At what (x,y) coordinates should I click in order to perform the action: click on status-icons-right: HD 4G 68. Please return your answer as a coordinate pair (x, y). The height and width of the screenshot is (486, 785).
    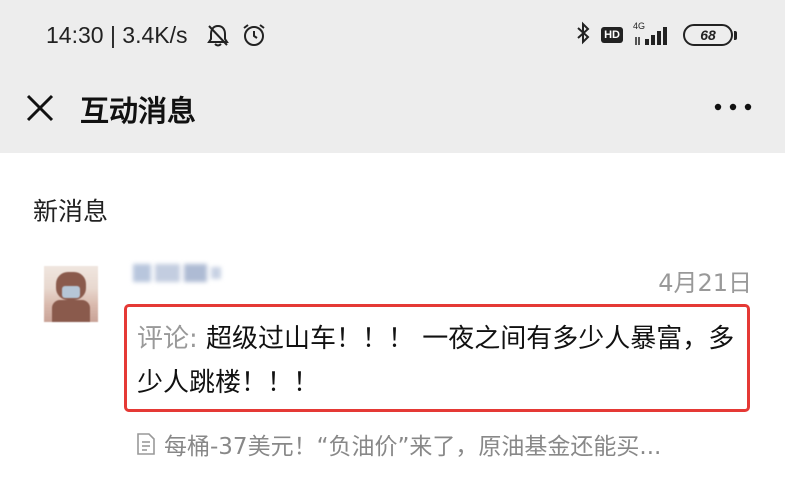
    Looking at the image, I should click on (656, 35).